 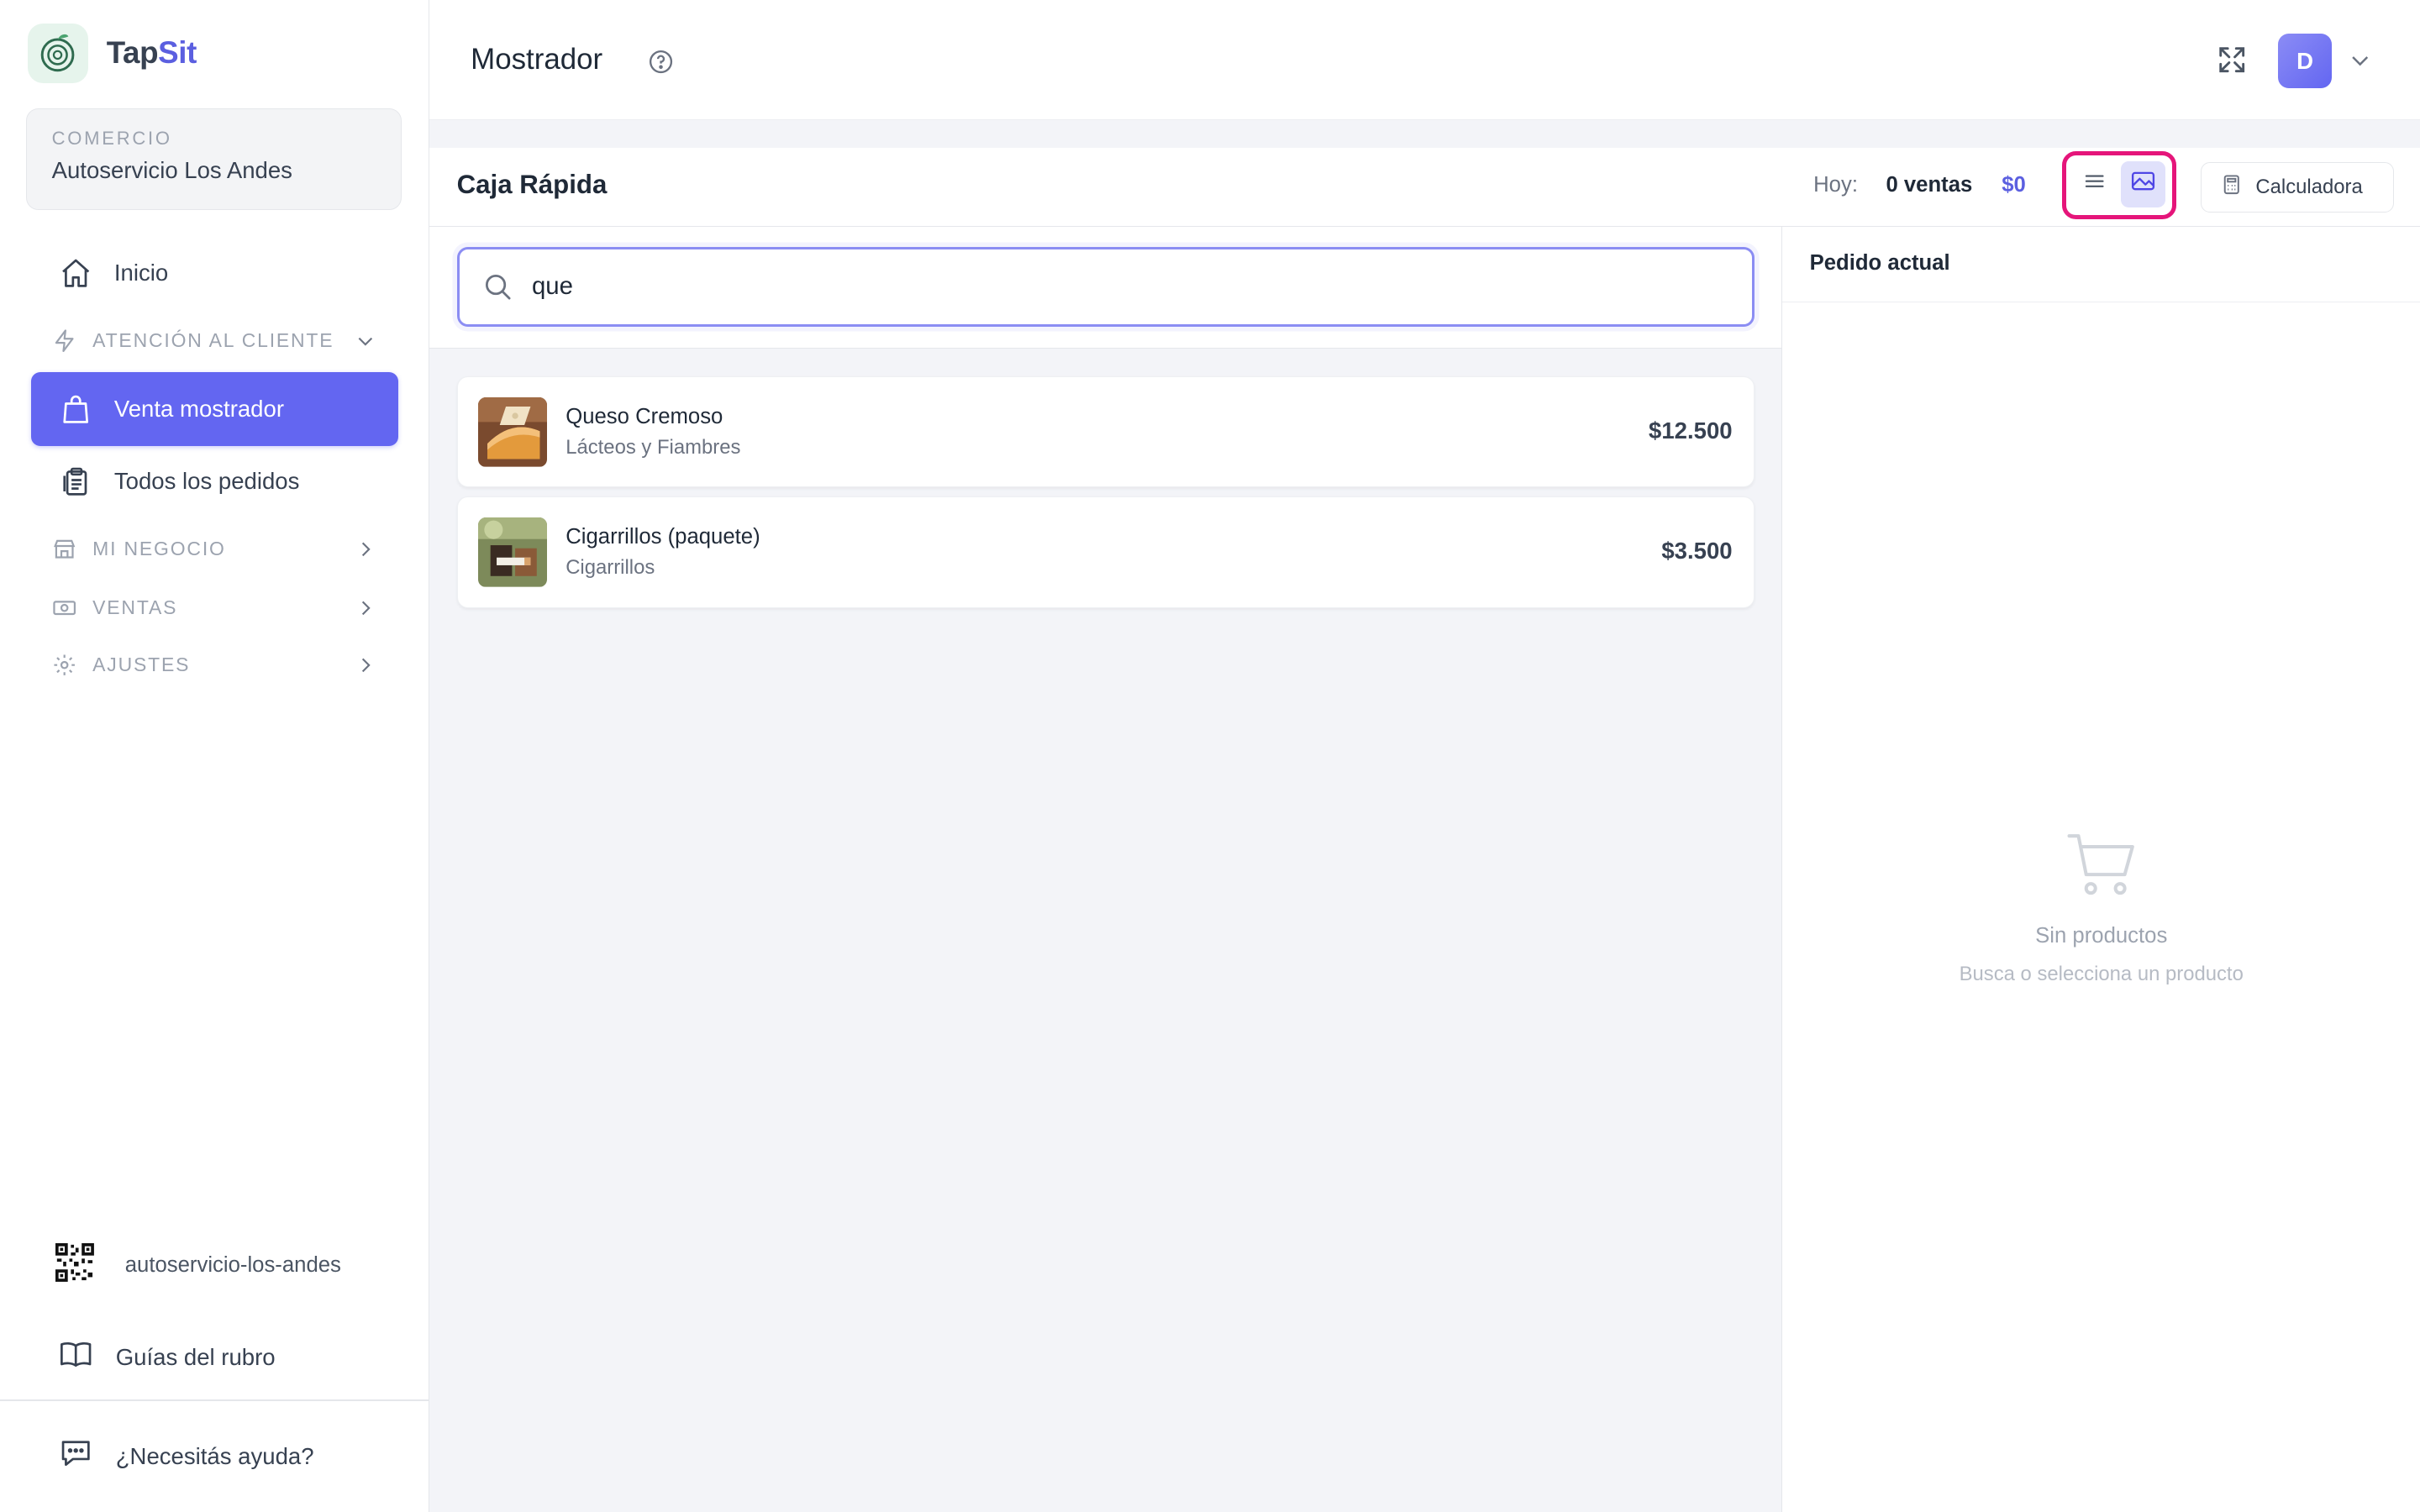 I want to click on empty-subtitle: Busca o selecciona un producto, so click(x=2101, y=973).